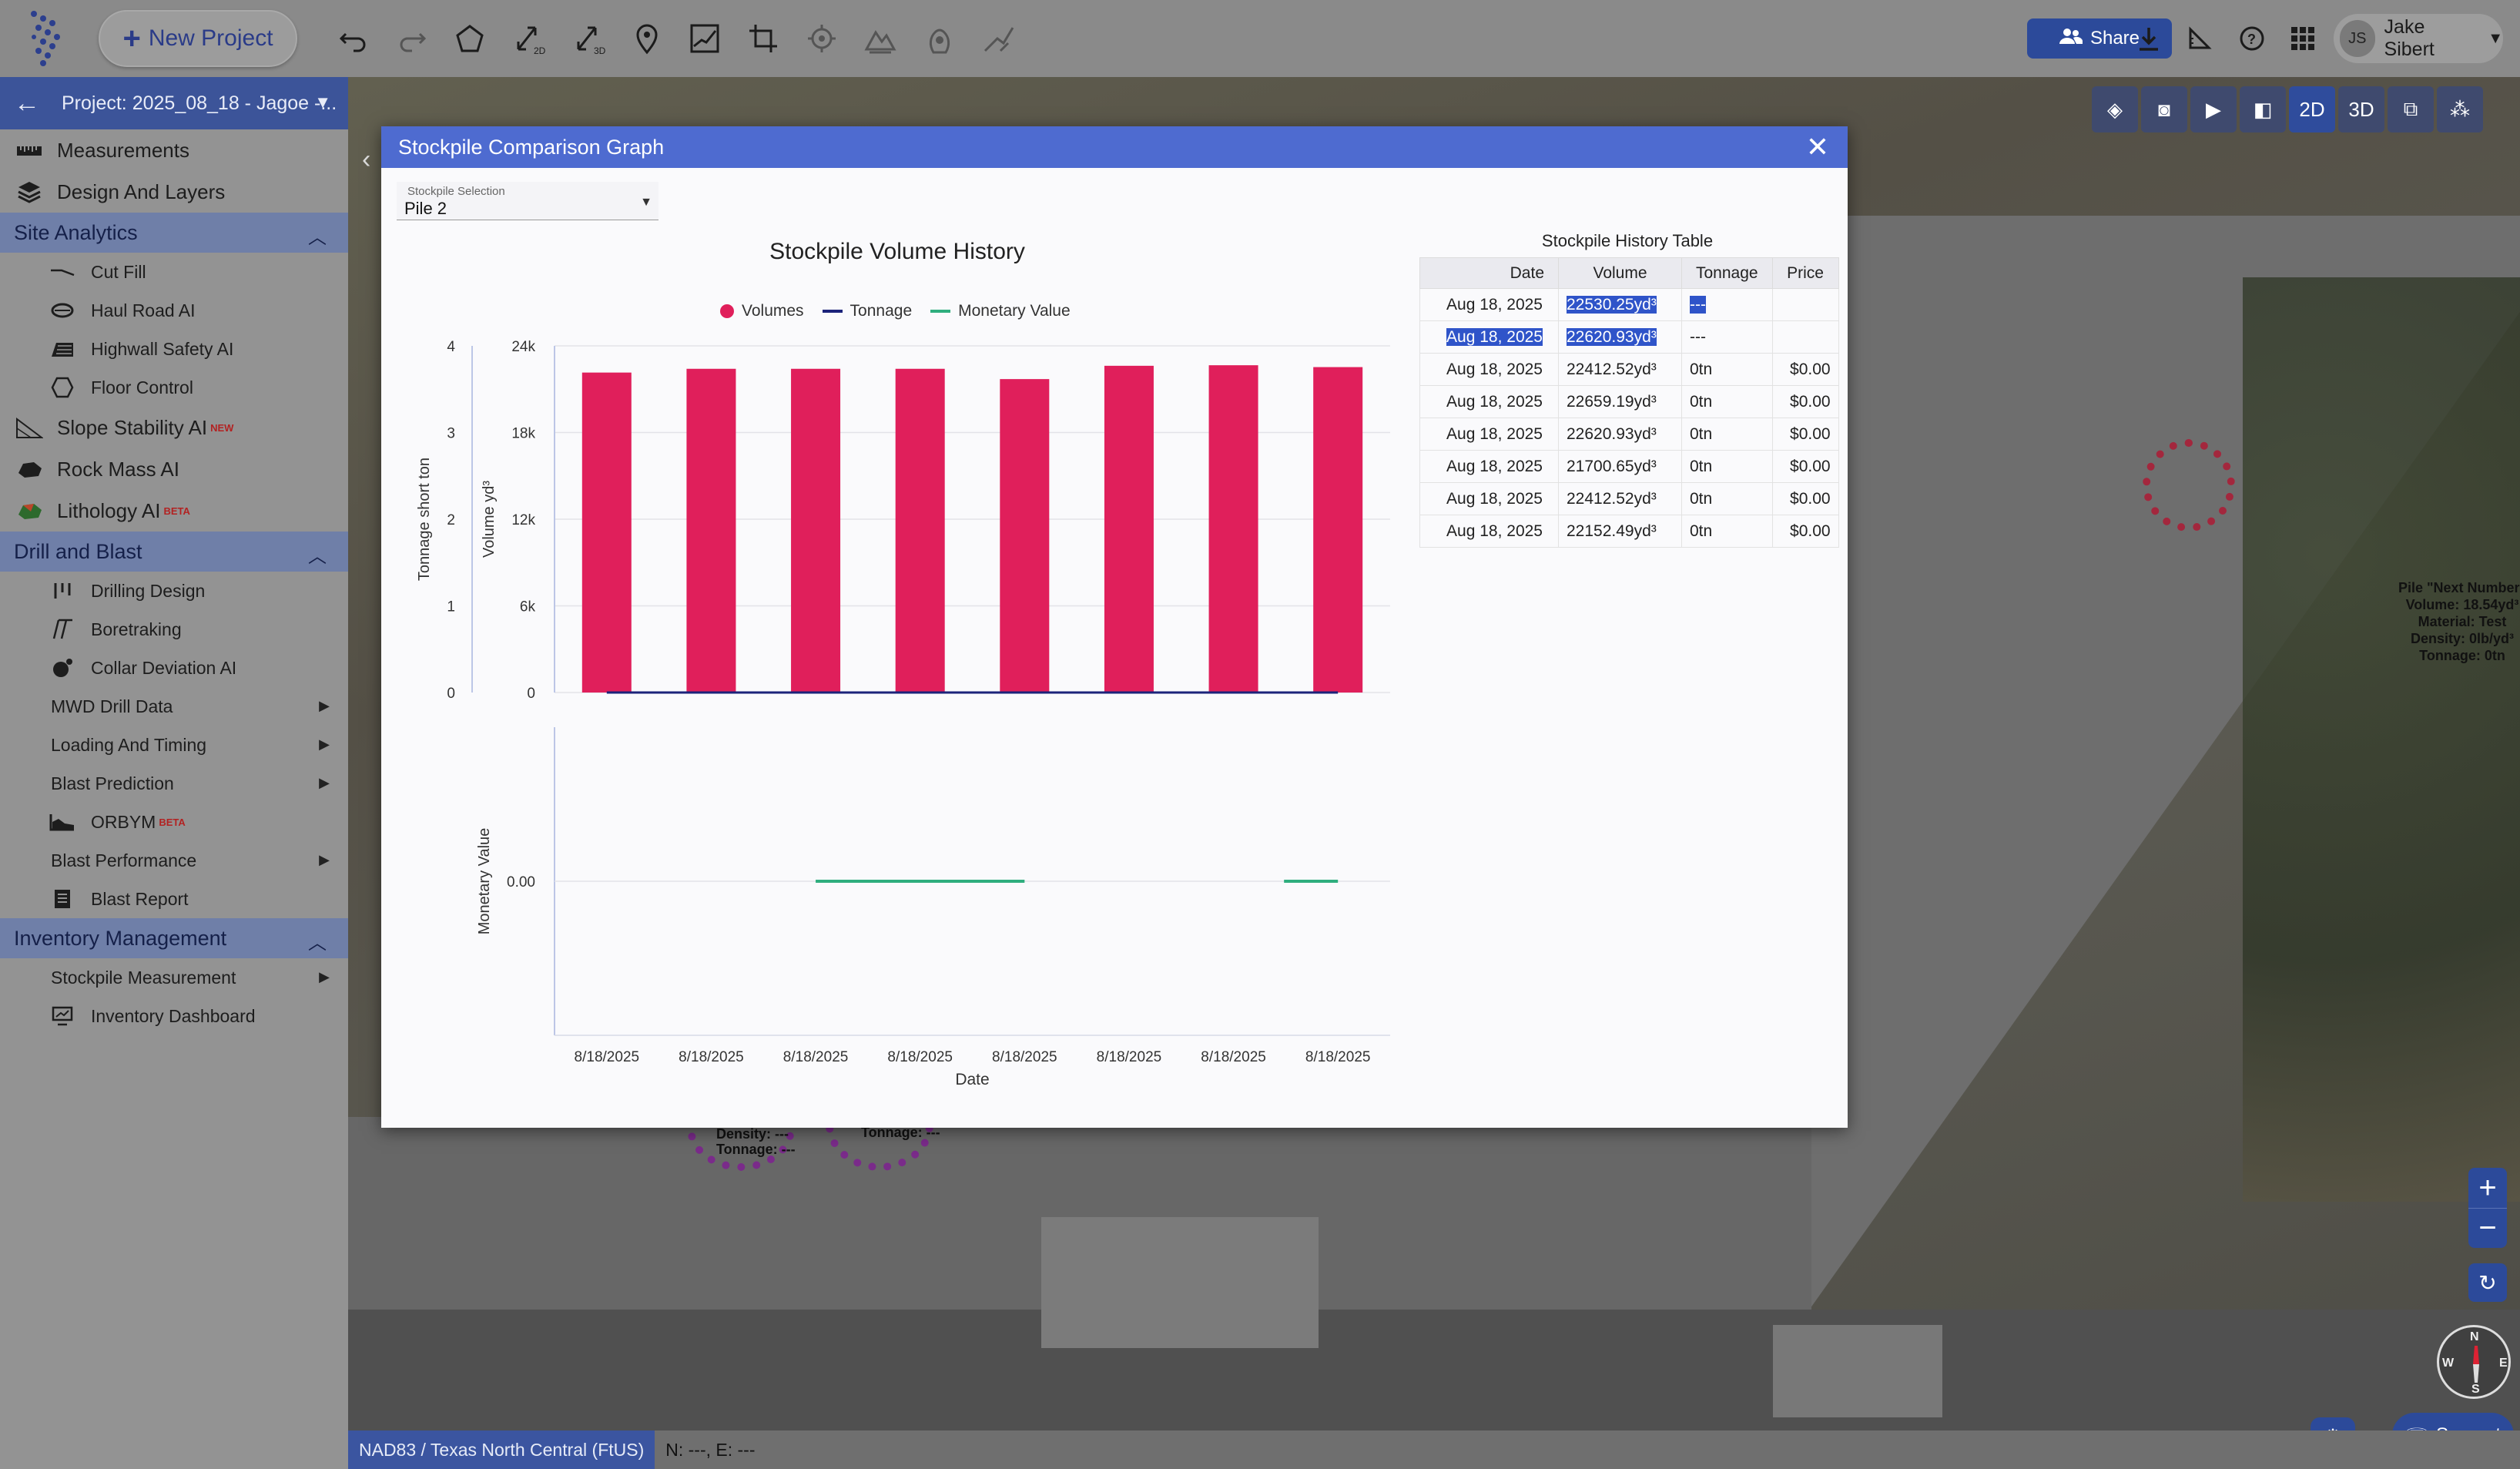 The height and width of the screenshot is (1469, 2520). Describe the element at coordinates (647, 39) in the screenshot. I see `location-pin-icon` at that location.